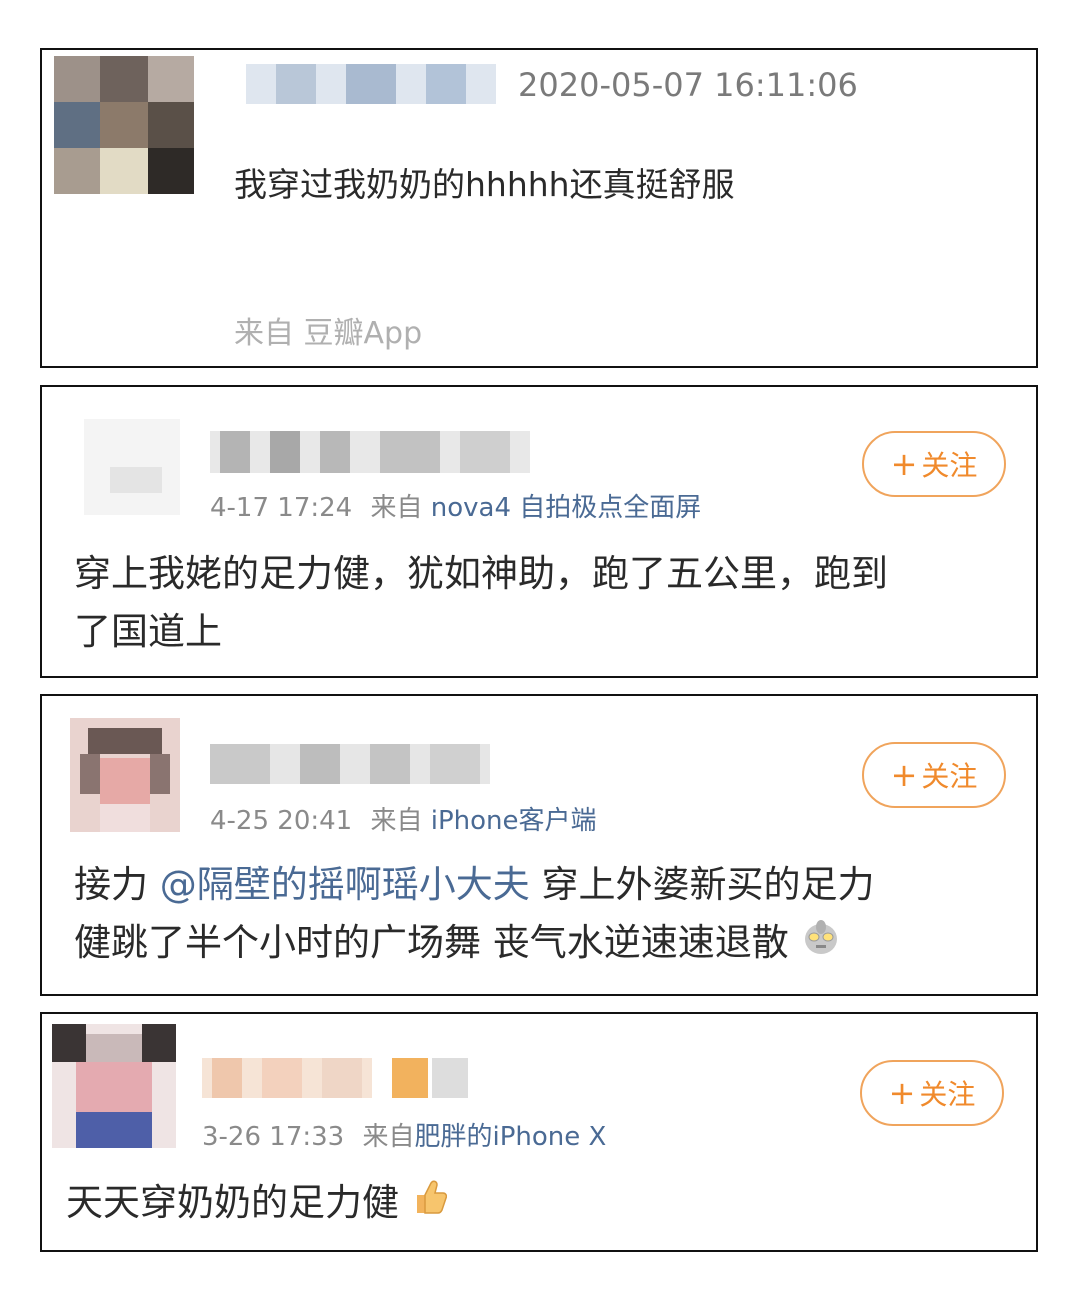 The height and width of the screenshot is (1313, 1080). What do you see at coordinates (514, 821) in the screenshot?
I see `post-device: iPhone客户端` at bounding box center [514, 821].